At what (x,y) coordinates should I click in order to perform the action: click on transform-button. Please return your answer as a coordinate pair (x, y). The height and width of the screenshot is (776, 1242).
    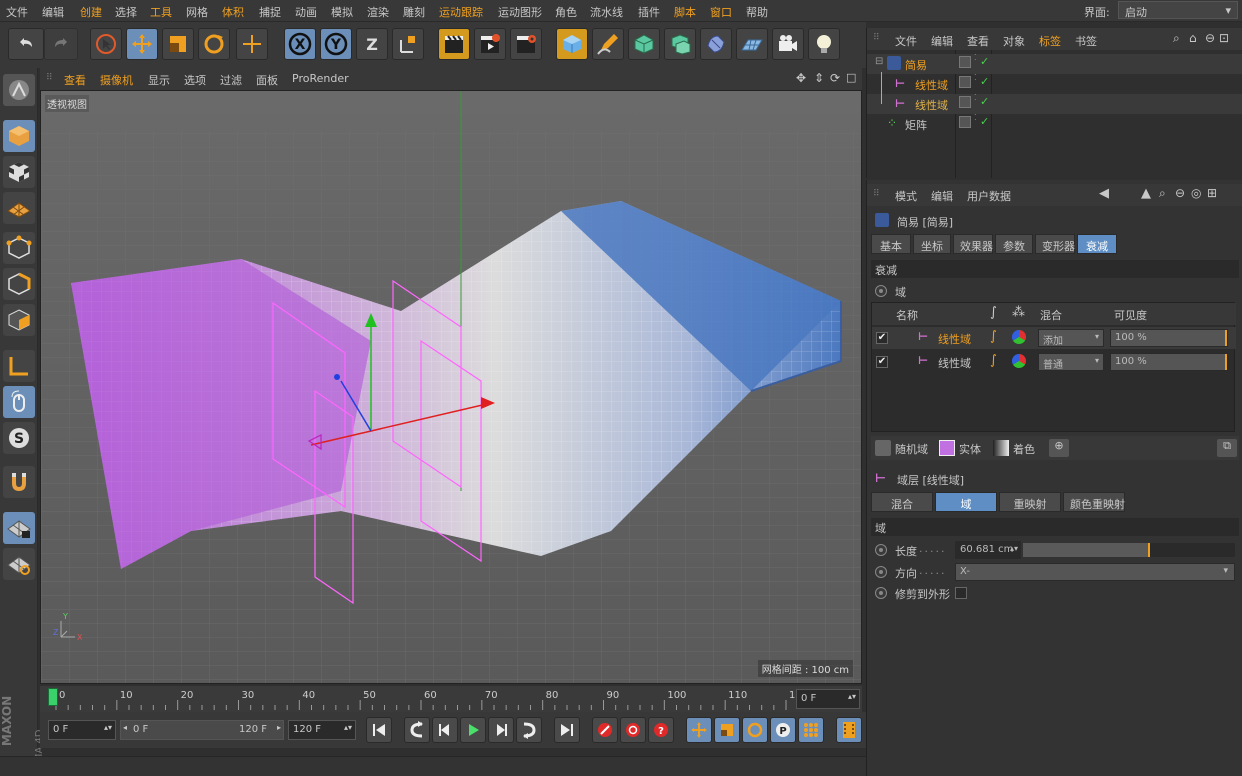
    Looking at the image, I should click on (252, 44).